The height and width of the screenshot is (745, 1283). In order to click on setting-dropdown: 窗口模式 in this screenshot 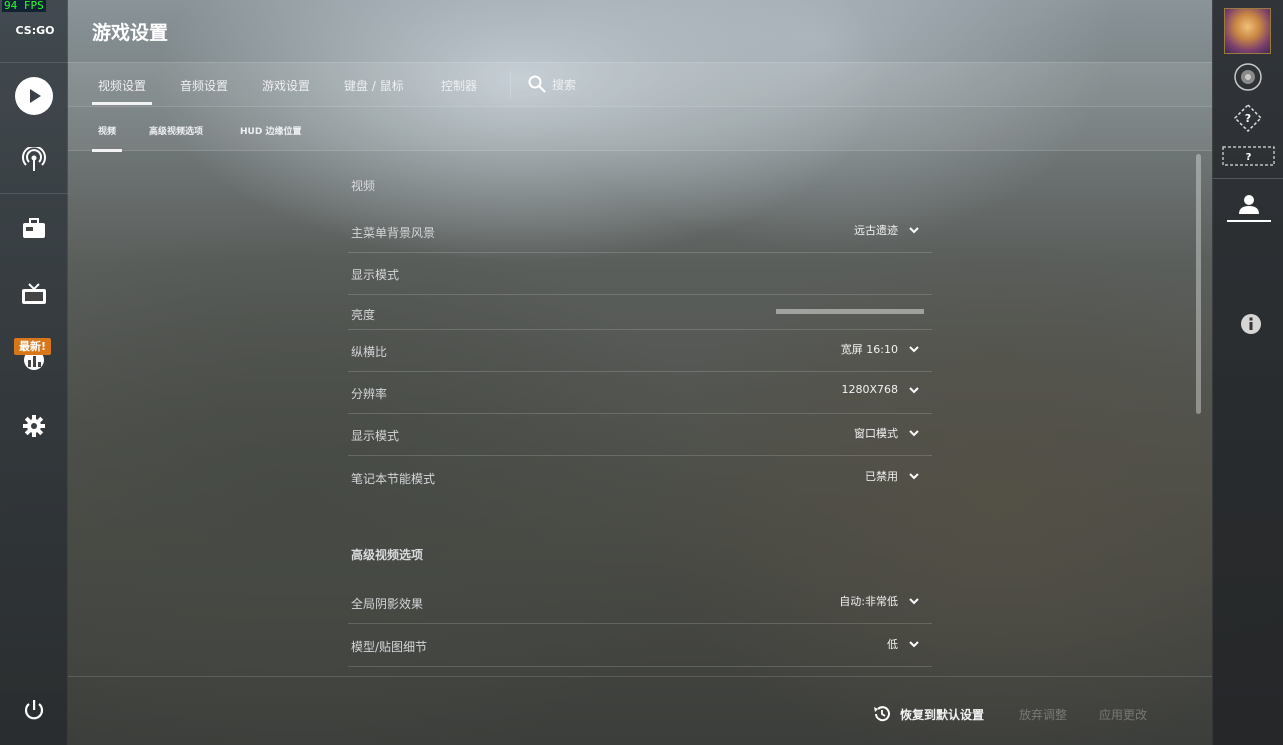, I will do `click(887, 433)`.